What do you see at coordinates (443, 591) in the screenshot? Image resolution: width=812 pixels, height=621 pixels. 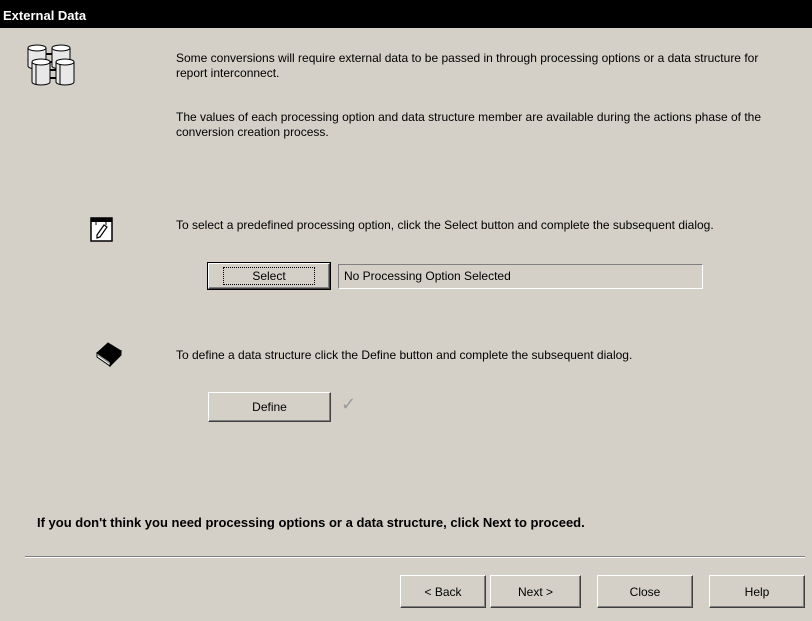 I see `back-button: < Back` at bounding box center [443, 591].